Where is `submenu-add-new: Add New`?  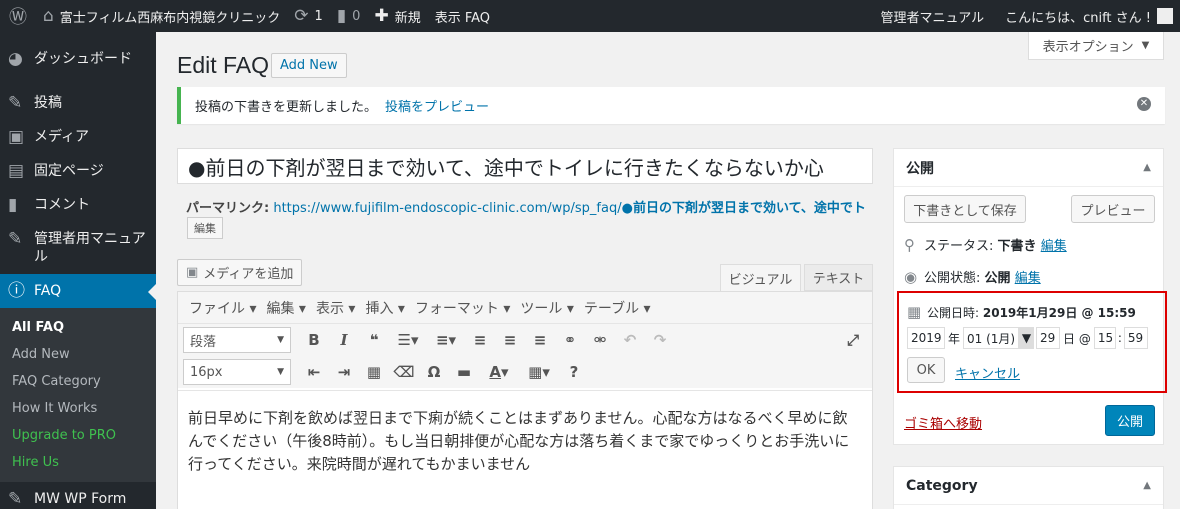 submenu-add-new: Add New is located at coordinates (78, 354).